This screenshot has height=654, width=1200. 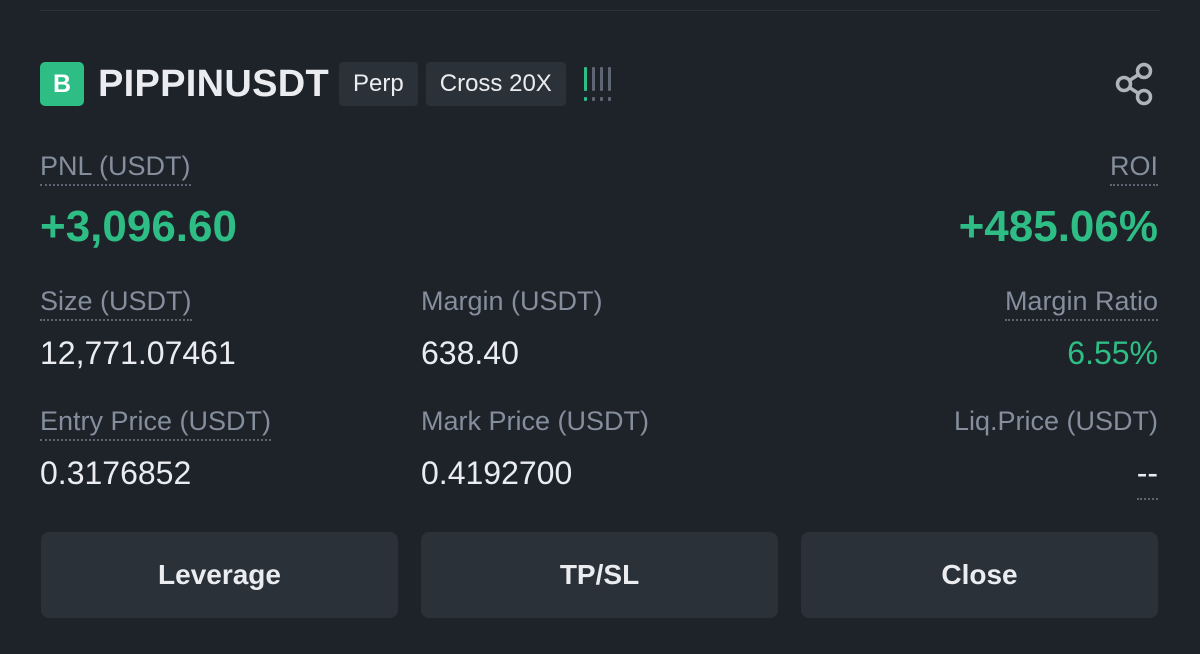 What do you see at coordinates (470, 353) in the screenshot?
I see `margin-value: 638.40` at bounding box center [470, 353].